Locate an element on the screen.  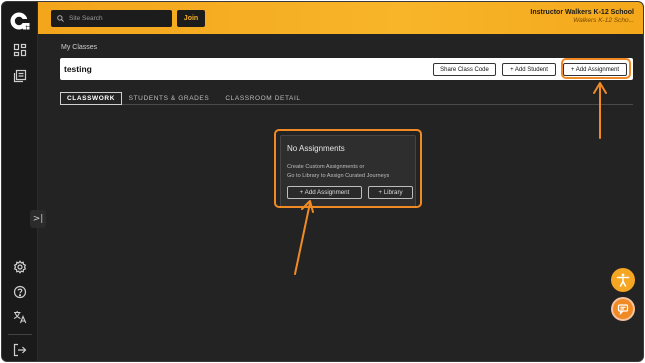
add-student-button: + Add Student is located at coordinates (529, 69).